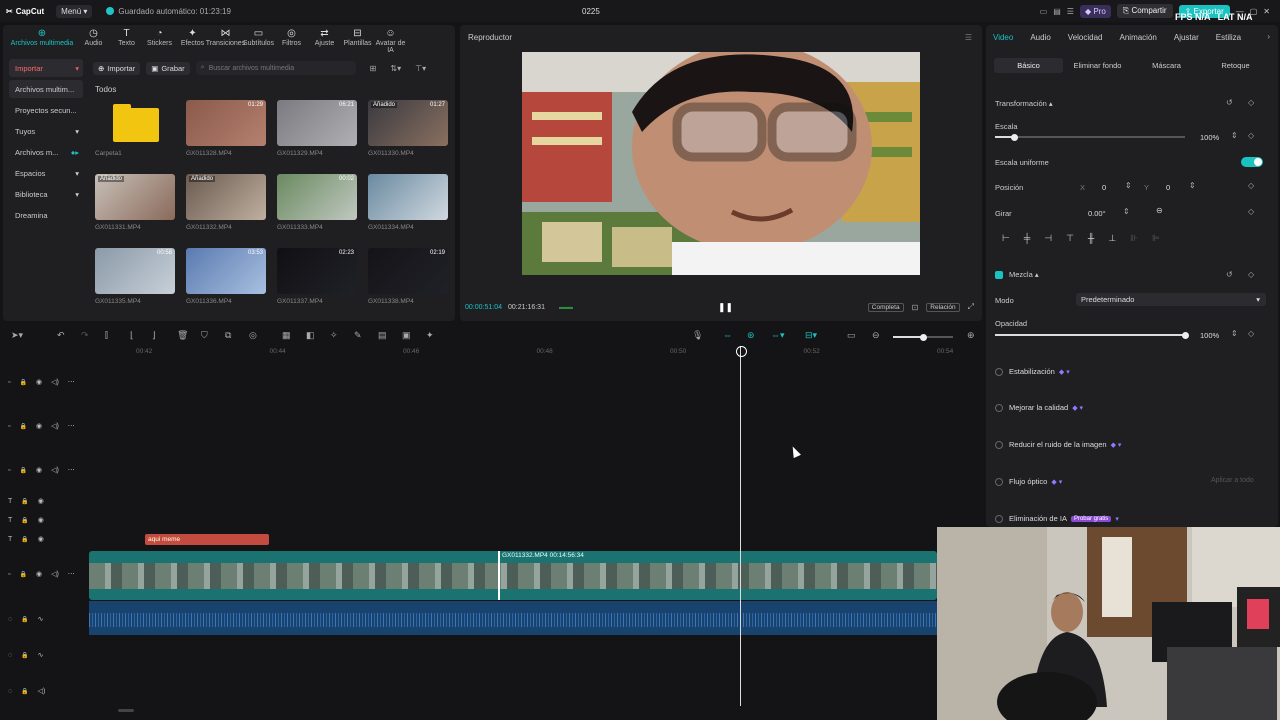 Image resolution: width=1280 pixels, height=720 pixels. What do you see at coordinates (999, 407) in the screenshot?
I see `enhance-checkbox` at bounding box center [999, 407].